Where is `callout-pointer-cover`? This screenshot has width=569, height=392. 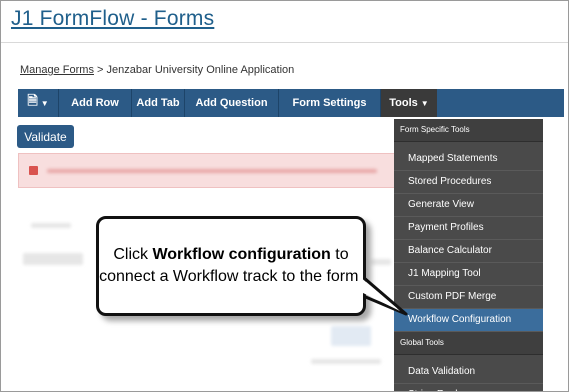 callout-pointer-cover is located at coordinates (379, 293).